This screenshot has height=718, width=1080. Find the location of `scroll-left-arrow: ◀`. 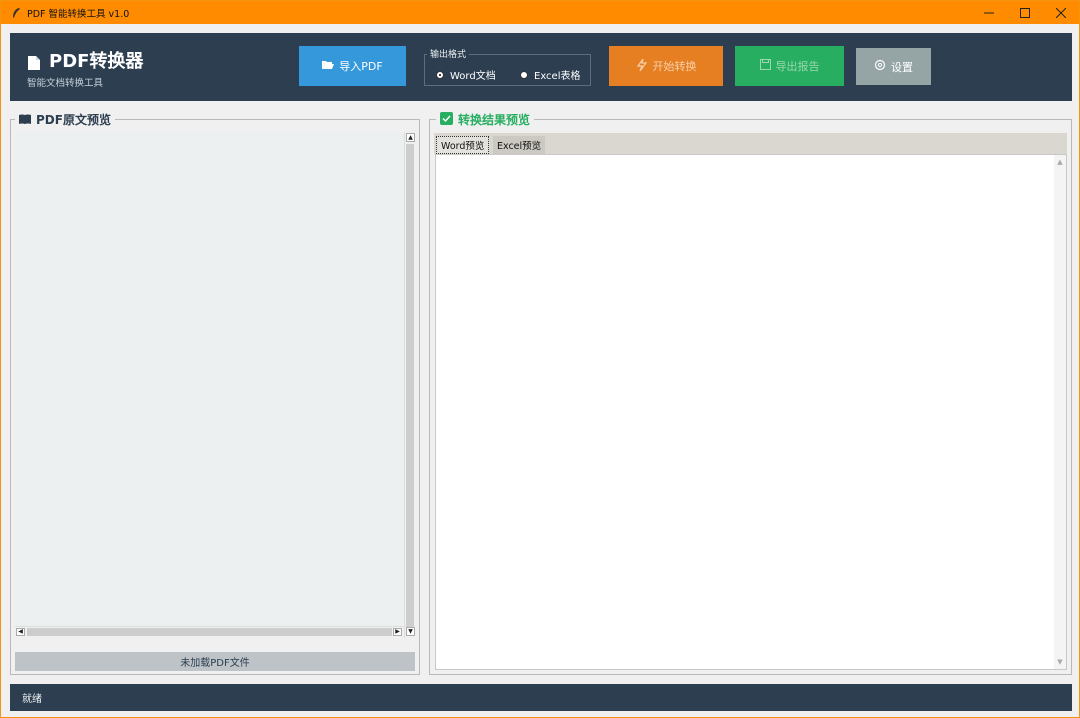

scroll-left-arrow: ◀ is located at coordinates (20, 632).